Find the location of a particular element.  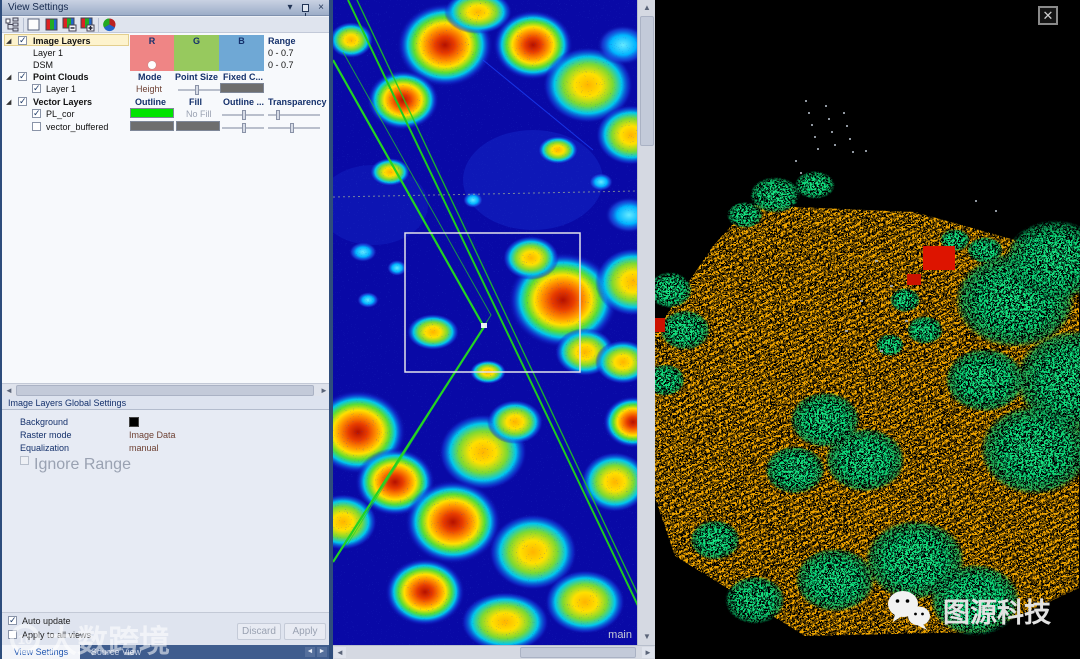

tab-scroll-right-icon: ► is located at coordinates (322, 652).